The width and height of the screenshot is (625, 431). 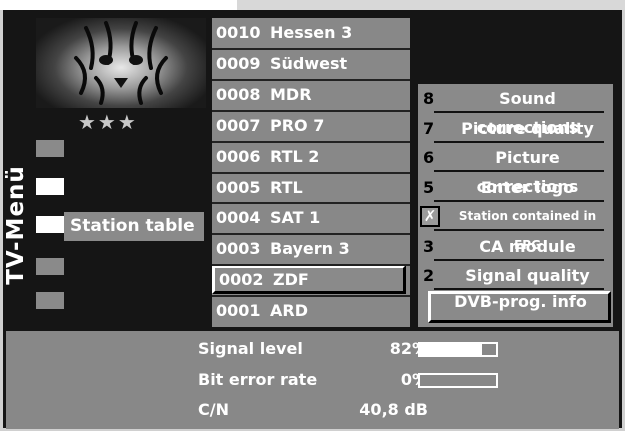 I want to click on bit-error-label: Bit error rate, so click(x=258, y=379).